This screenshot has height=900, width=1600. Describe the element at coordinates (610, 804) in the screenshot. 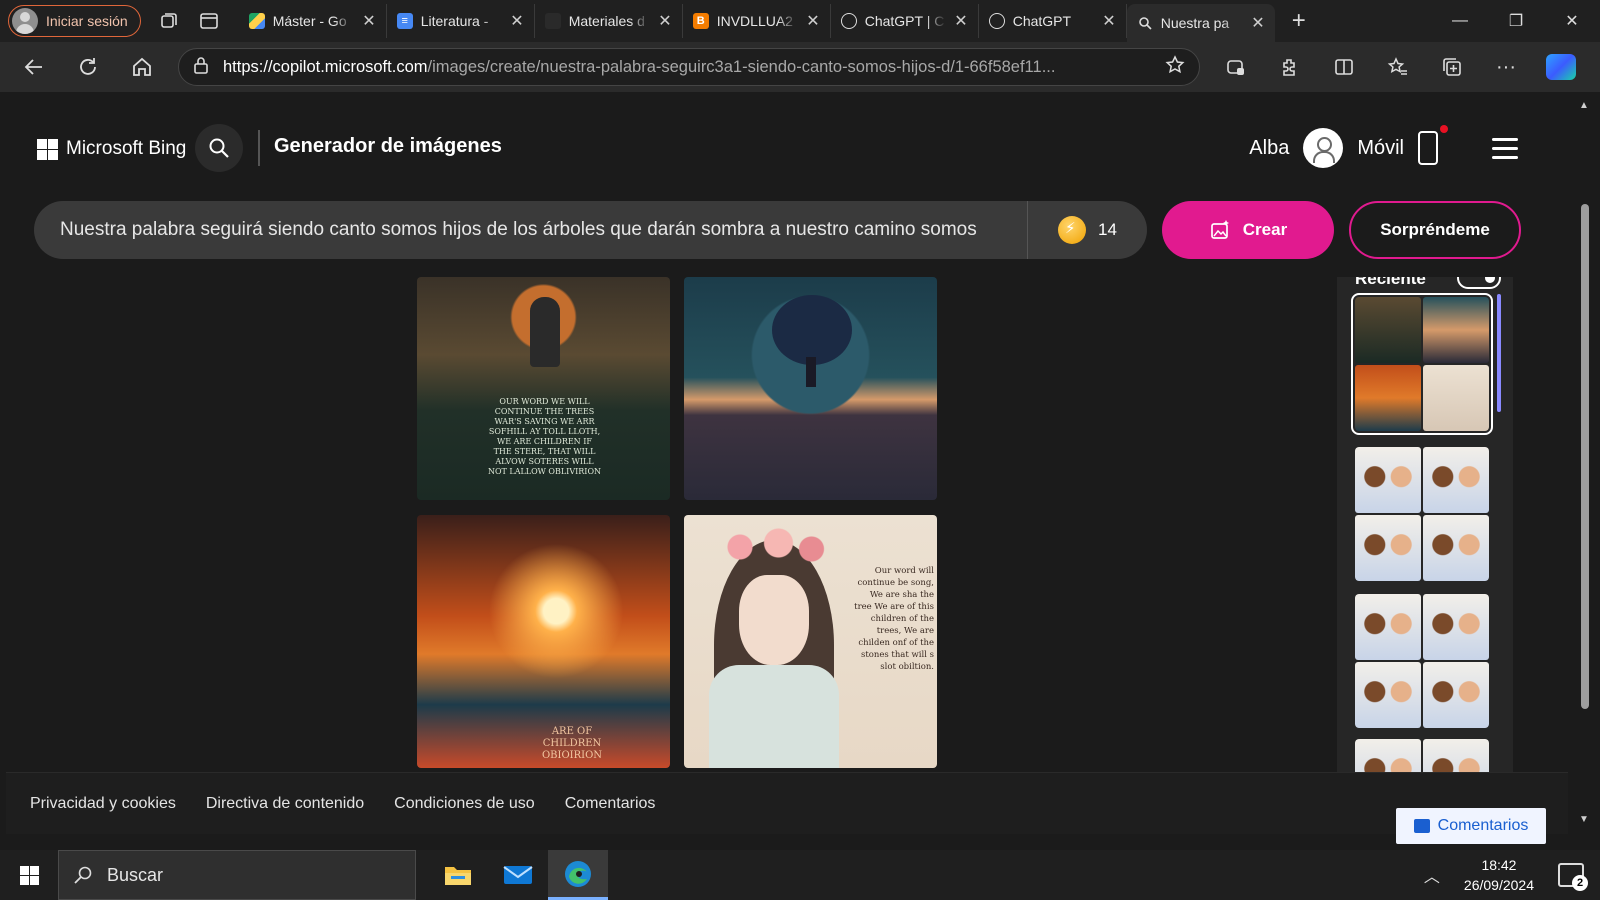

I see `footer-link-feedback: Comentarios` at that location.